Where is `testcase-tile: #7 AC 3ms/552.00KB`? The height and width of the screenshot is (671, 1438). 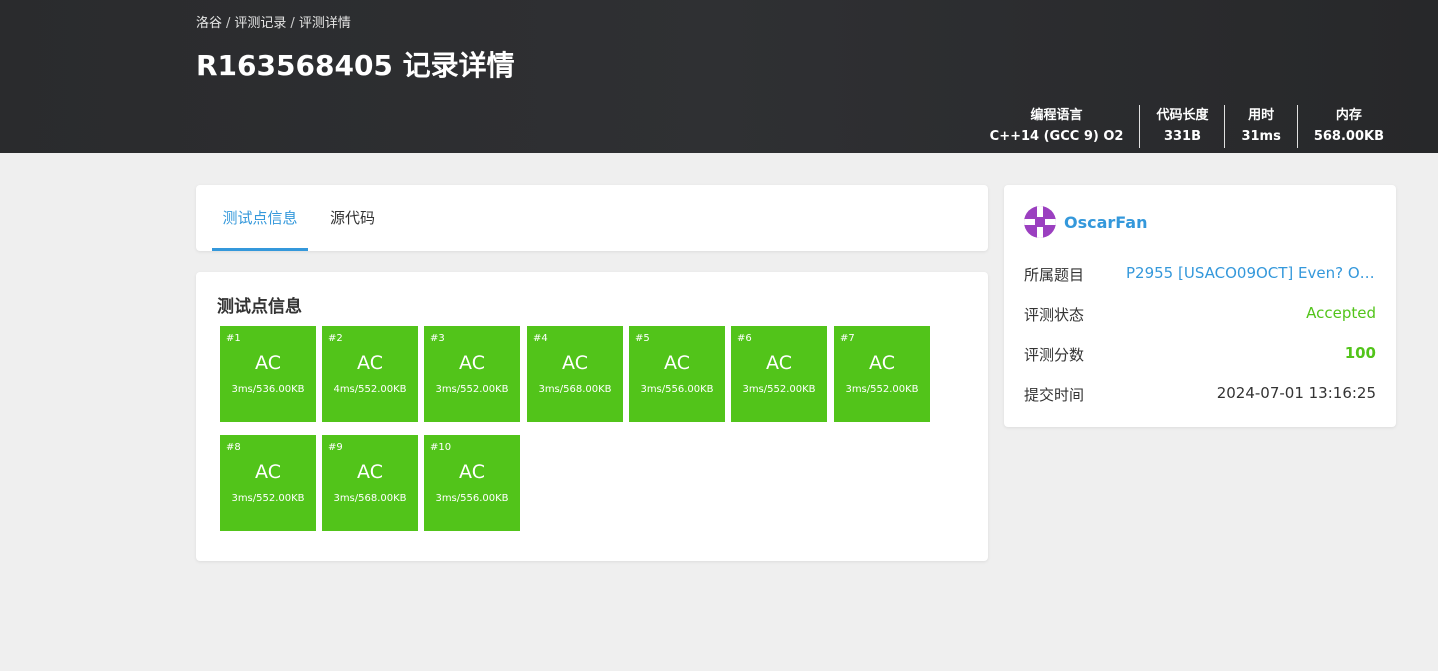 testcase-tile: #7 AC 3ms/552.00KB is located at coordinates (882, 374).